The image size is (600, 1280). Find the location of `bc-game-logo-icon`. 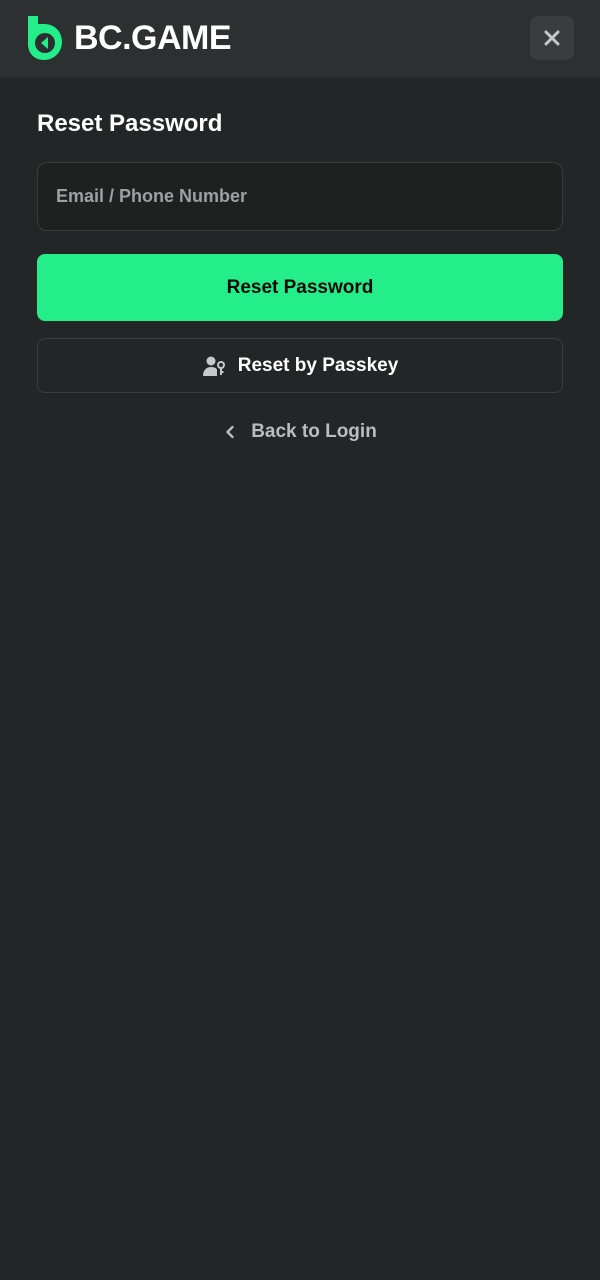

bc-game-logo-icon is located at coordinates (45, 38).